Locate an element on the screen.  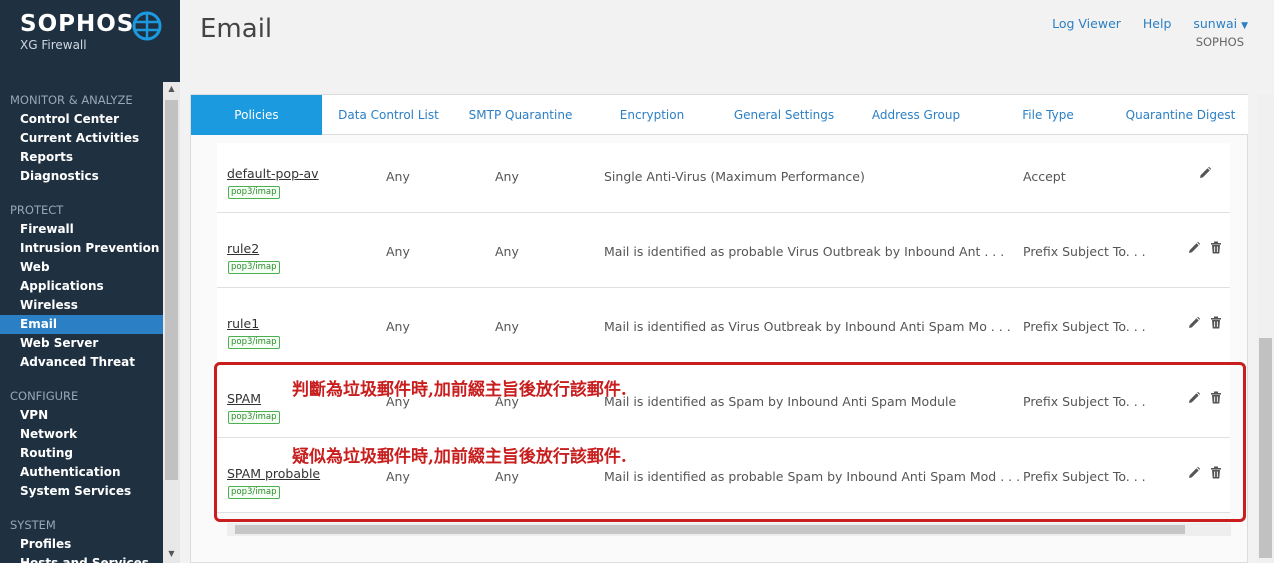
log-viewer-link: Log Viewer is located at coordinates (1086, 23).